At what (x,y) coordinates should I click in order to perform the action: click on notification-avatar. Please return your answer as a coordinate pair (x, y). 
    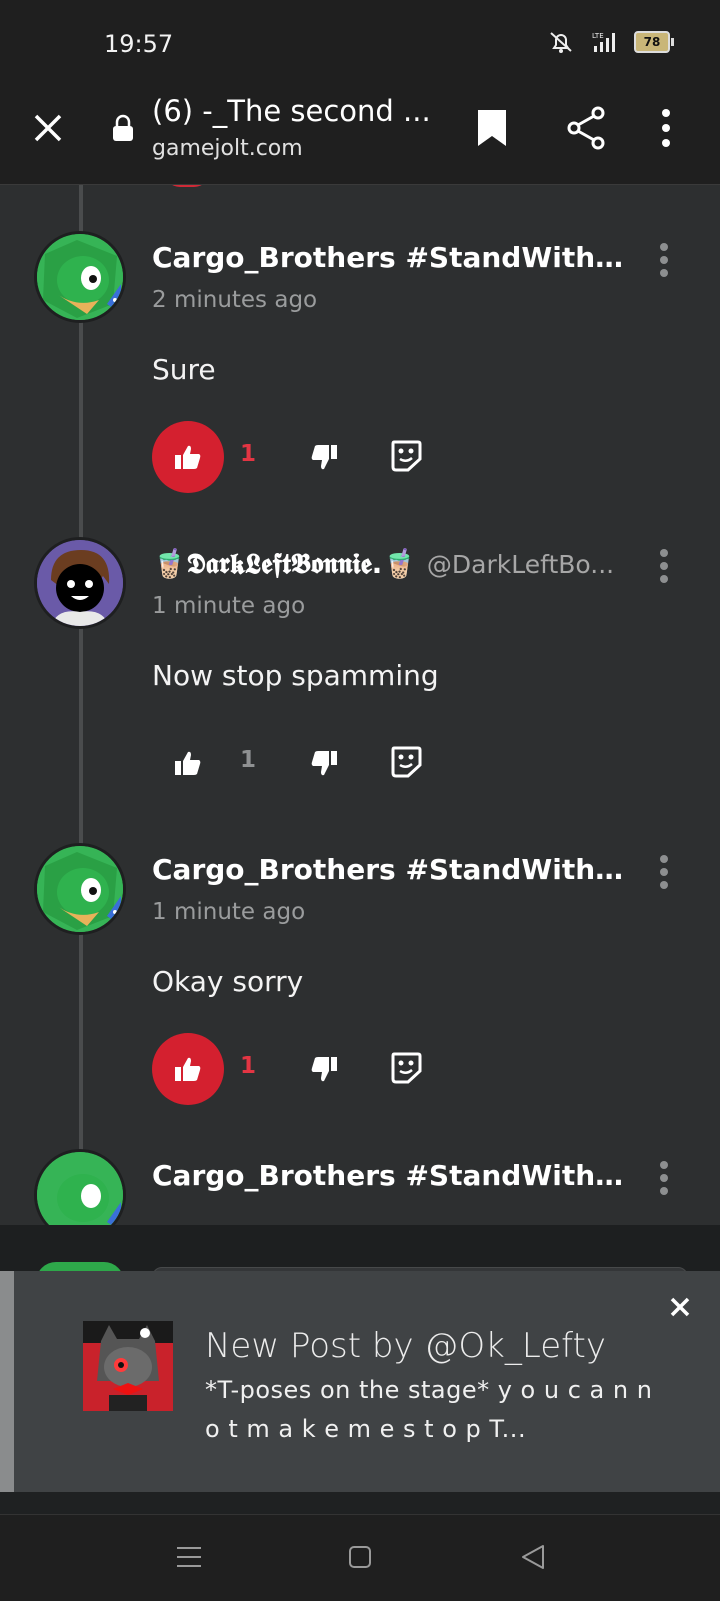
    Looking at the image, I should click on (128, 1366).